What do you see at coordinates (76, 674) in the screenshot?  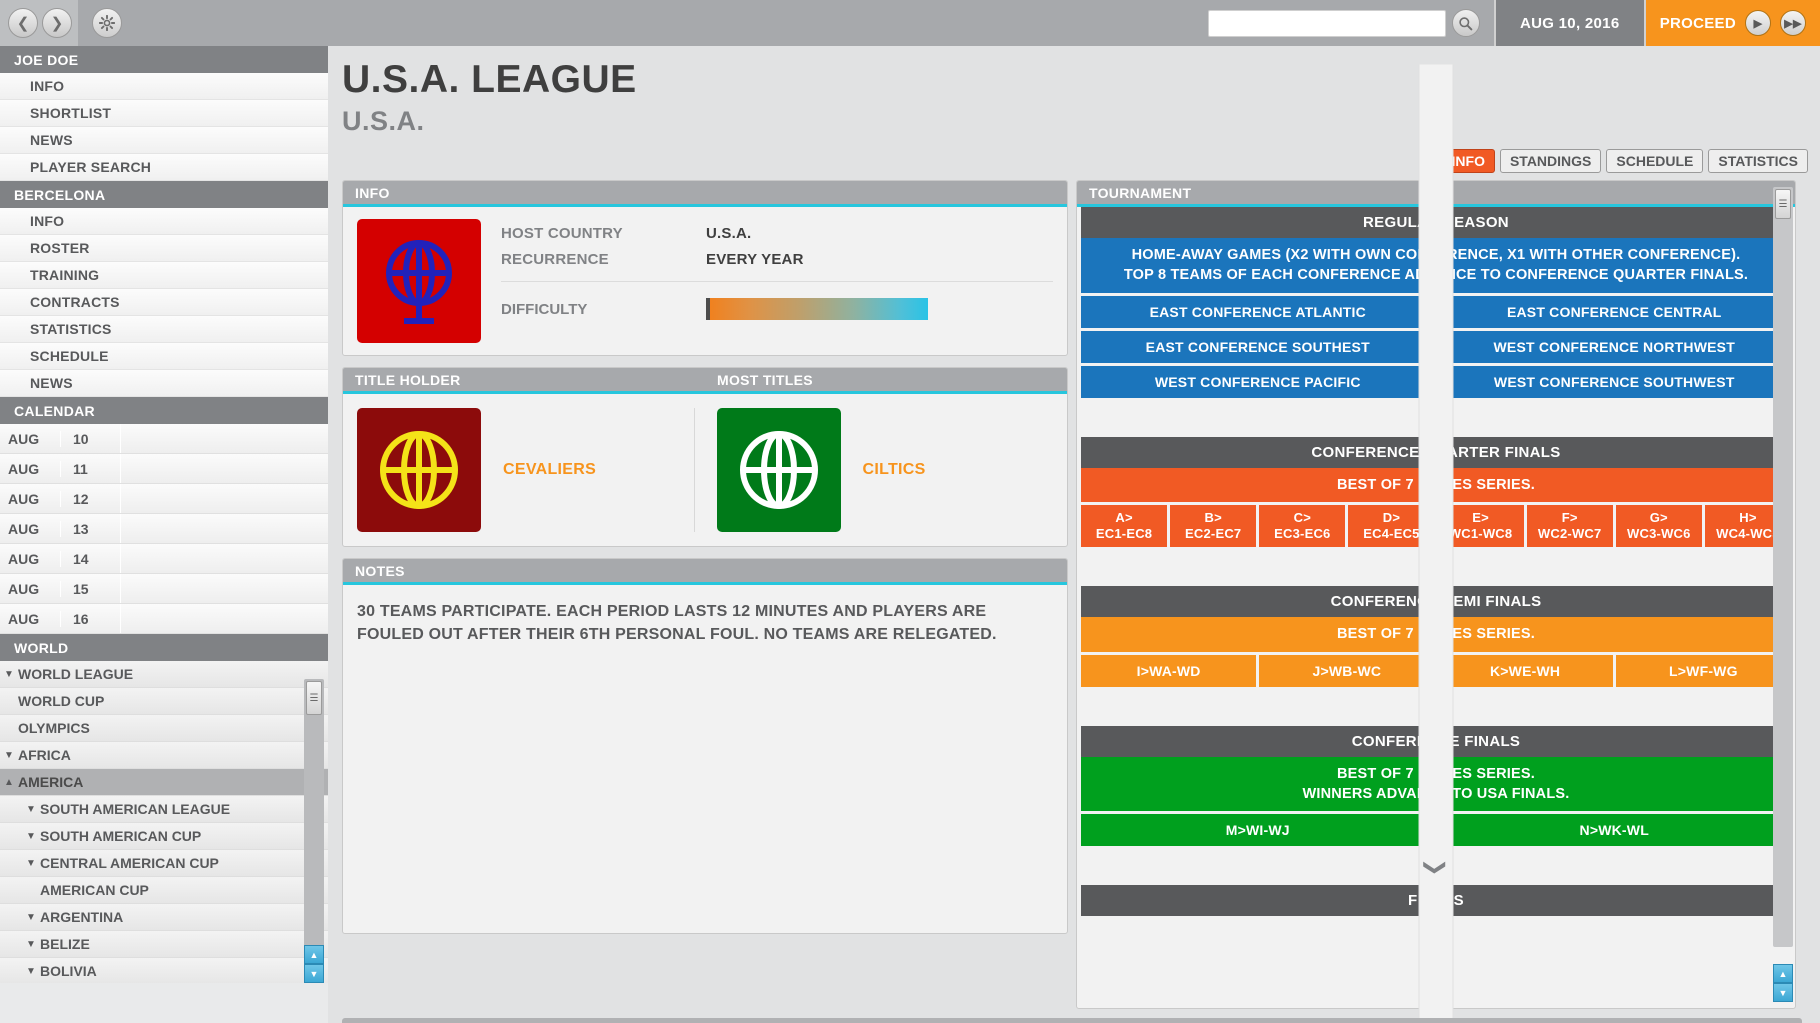 I see `tree-item-label: WORLD LEAGUE` at bounding box center [76, 674].